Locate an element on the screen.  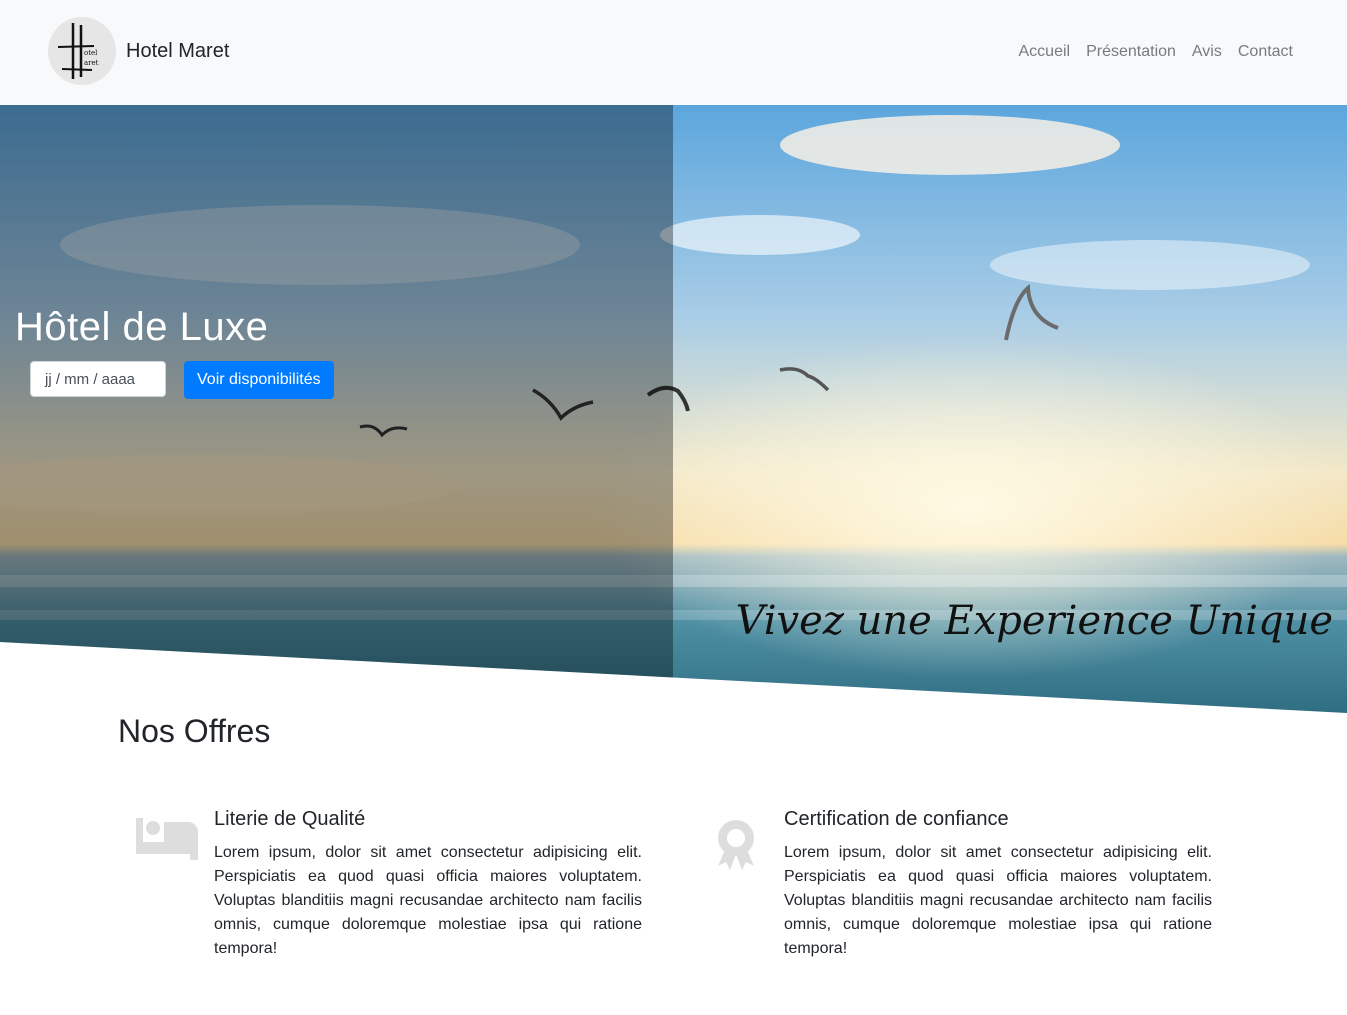
offer-title: Certification de confiance is located at coordinates (896, 819).